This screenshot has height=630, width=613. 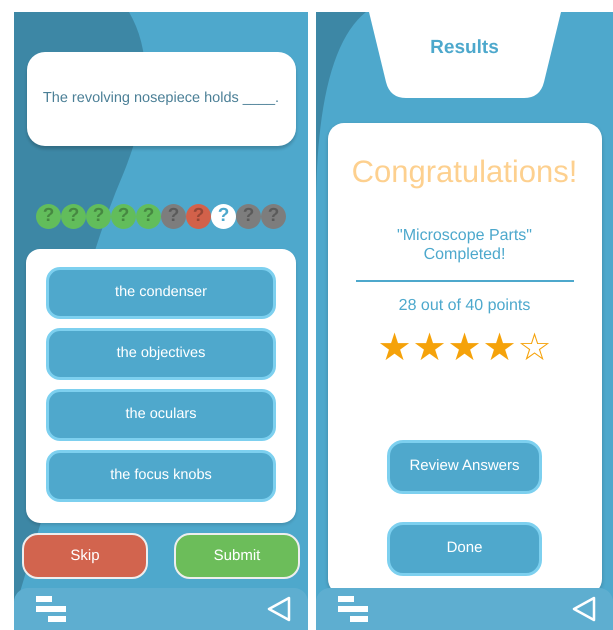 I want to click on answer-button: the objectives, so click(x=161, y=354).